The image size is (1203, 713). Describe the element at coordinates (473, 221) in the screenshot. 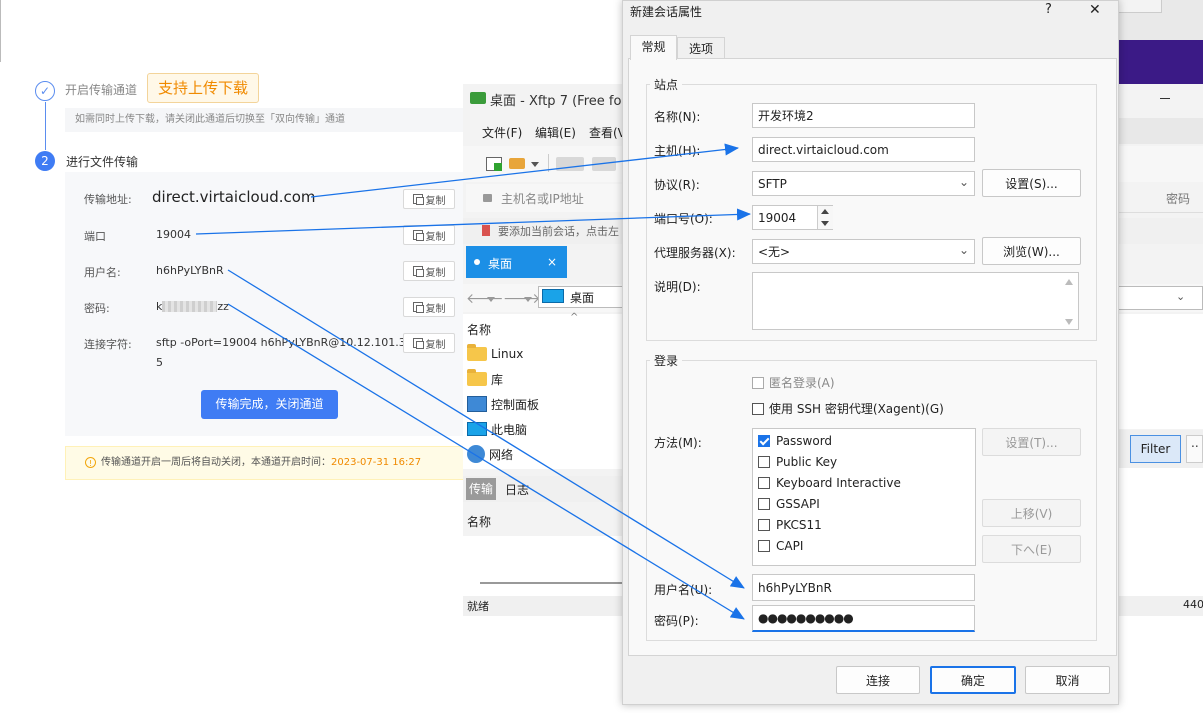

I see `arrow-port` at that location.